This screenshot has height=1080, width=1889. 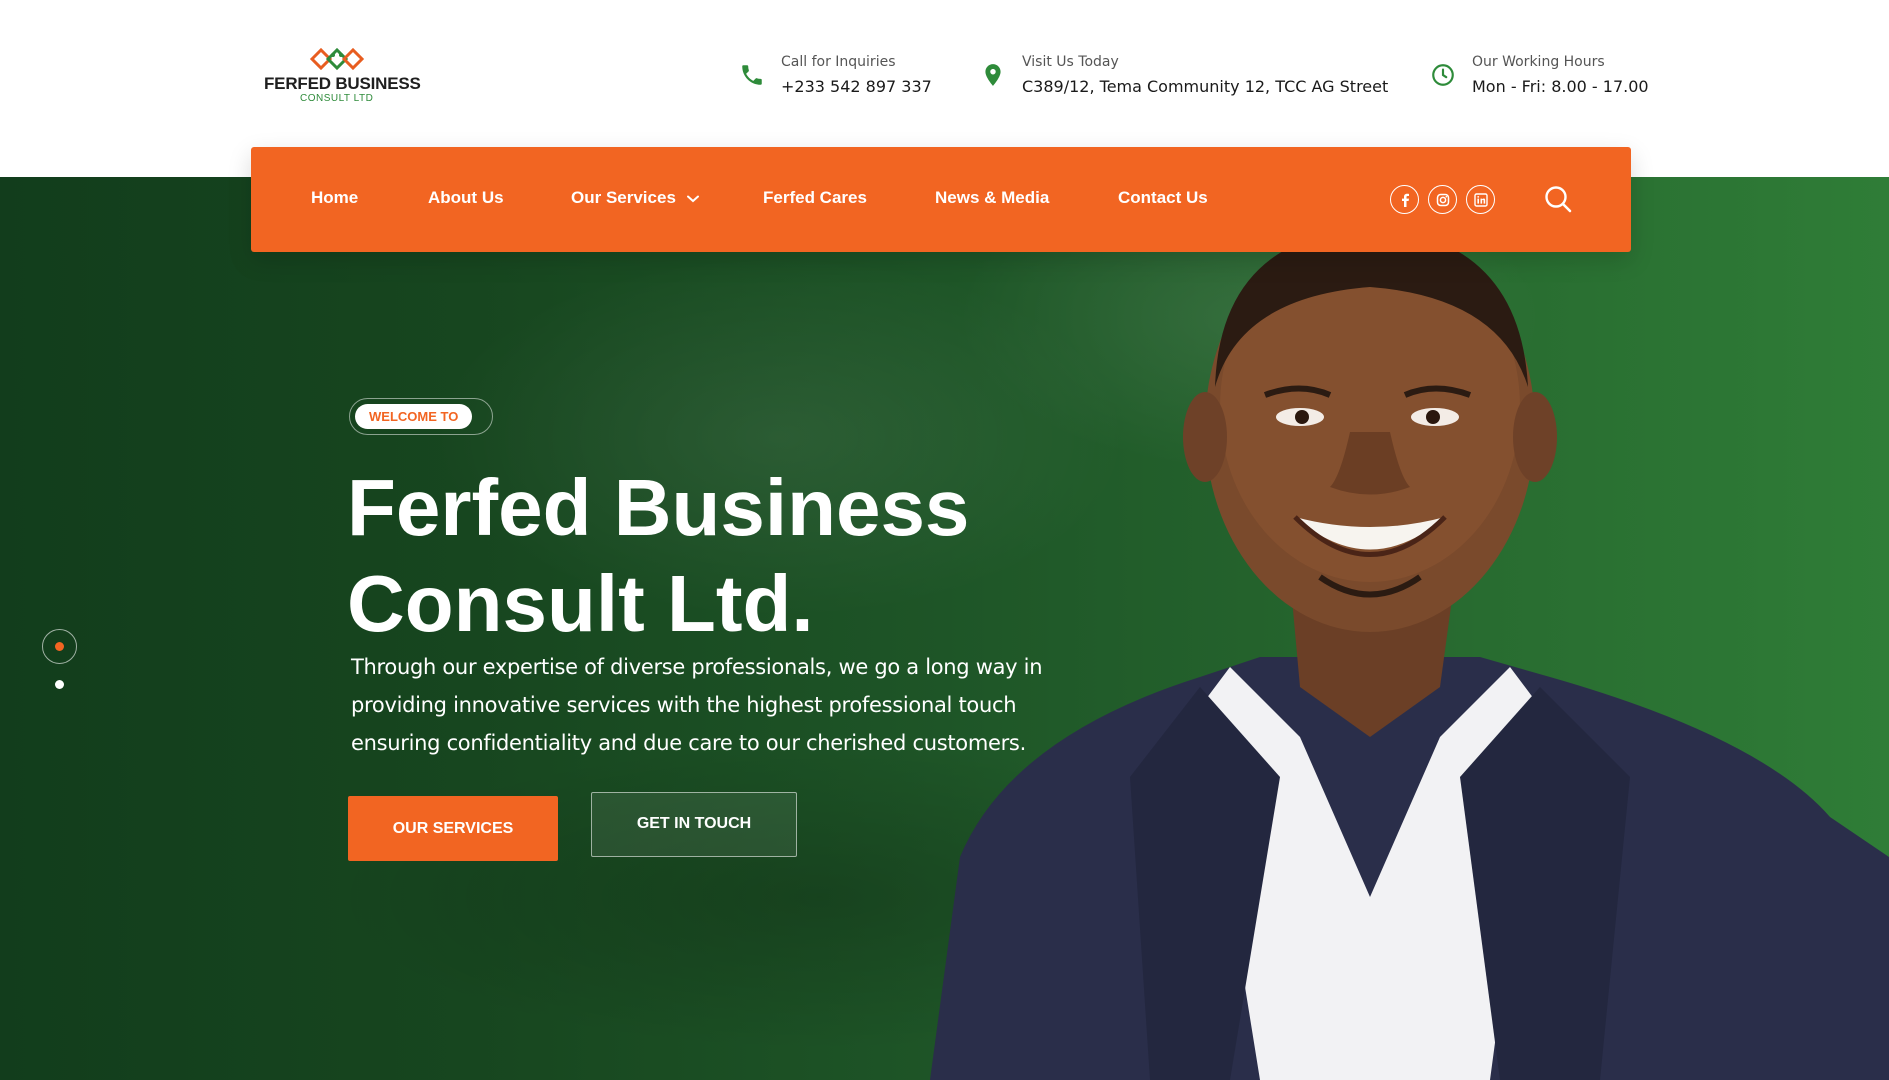 I want to click on hours-label: Our Working Hours, so click(x=1538, y=62).